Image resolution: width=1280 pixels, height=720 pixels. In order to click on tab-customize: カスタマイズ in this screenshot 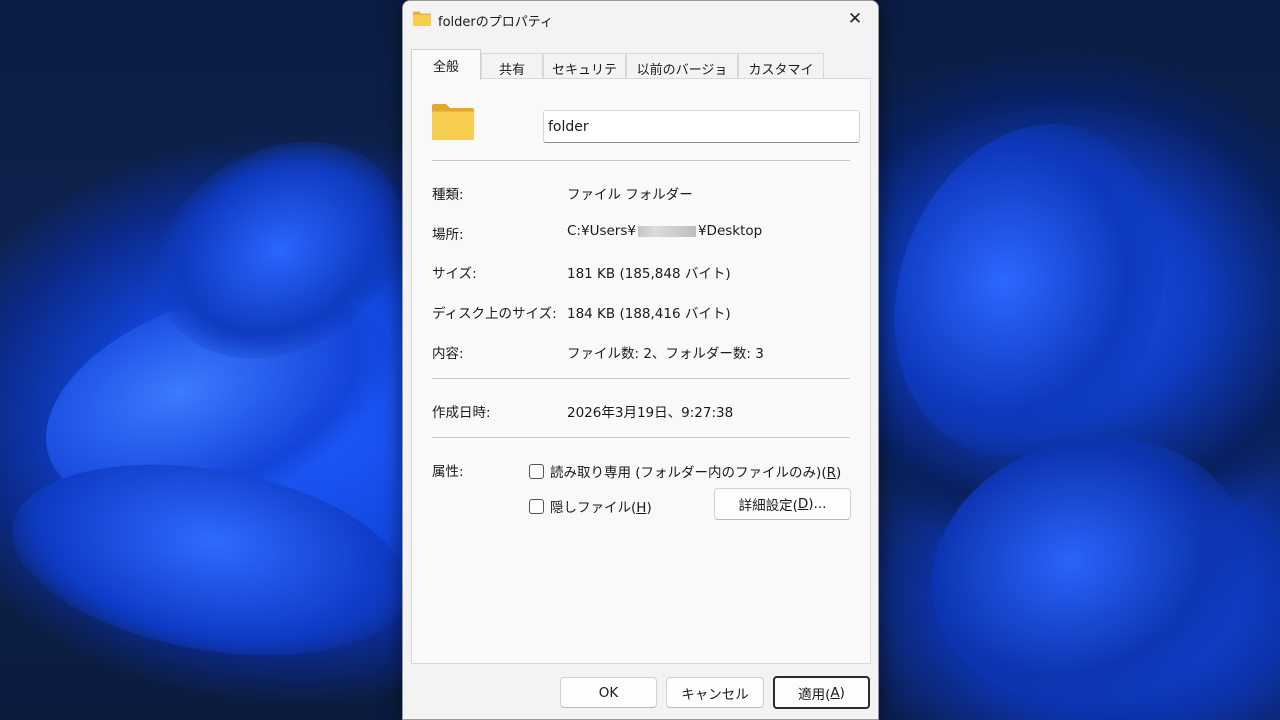, I will do `click(781, 75)`.